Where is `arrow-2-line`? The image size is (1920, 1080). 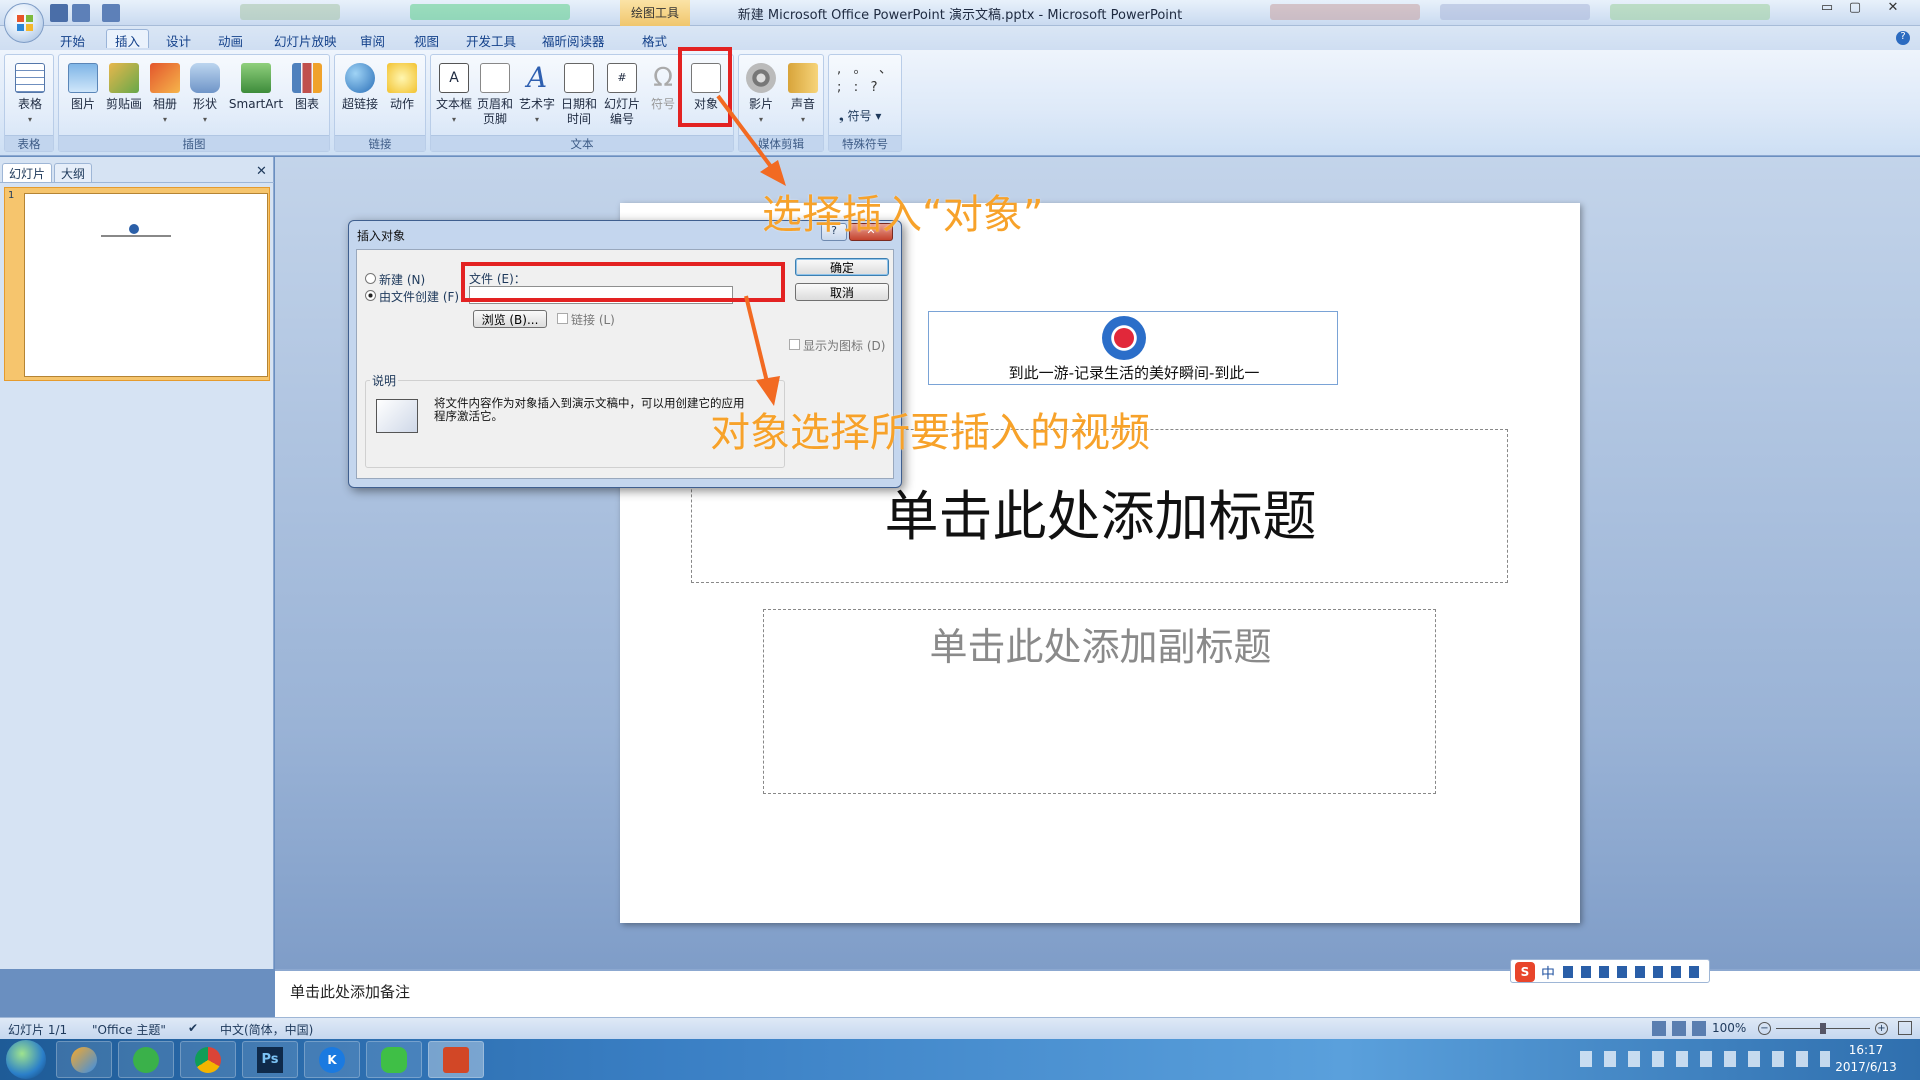
arrow-2-line is located at coordinates (757, 341).